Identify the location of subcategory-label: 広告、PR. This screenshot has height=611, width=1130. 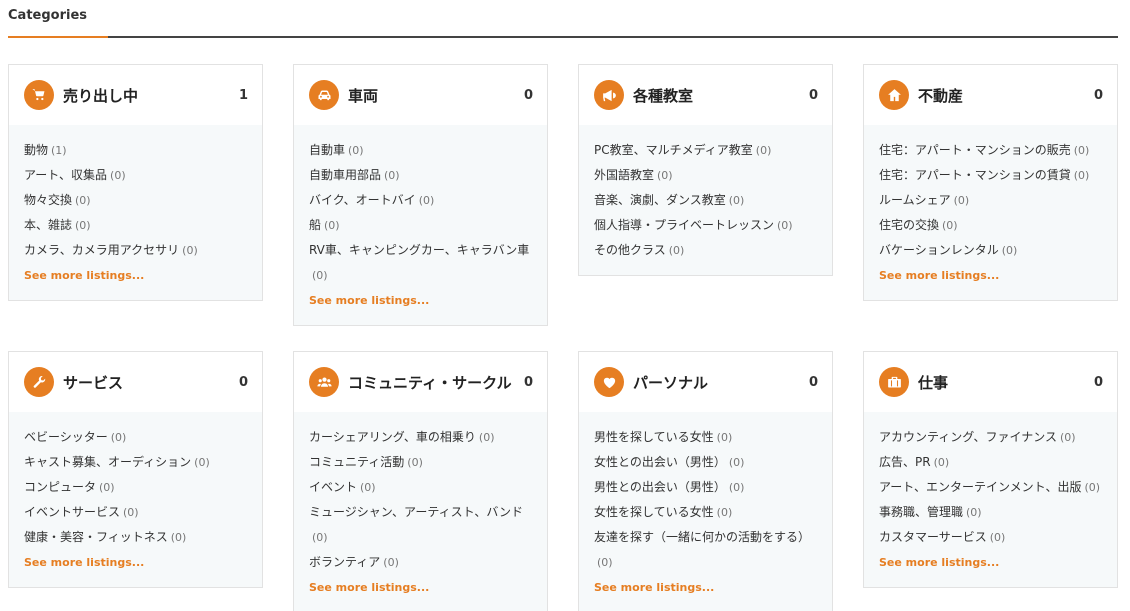
(905, 462).